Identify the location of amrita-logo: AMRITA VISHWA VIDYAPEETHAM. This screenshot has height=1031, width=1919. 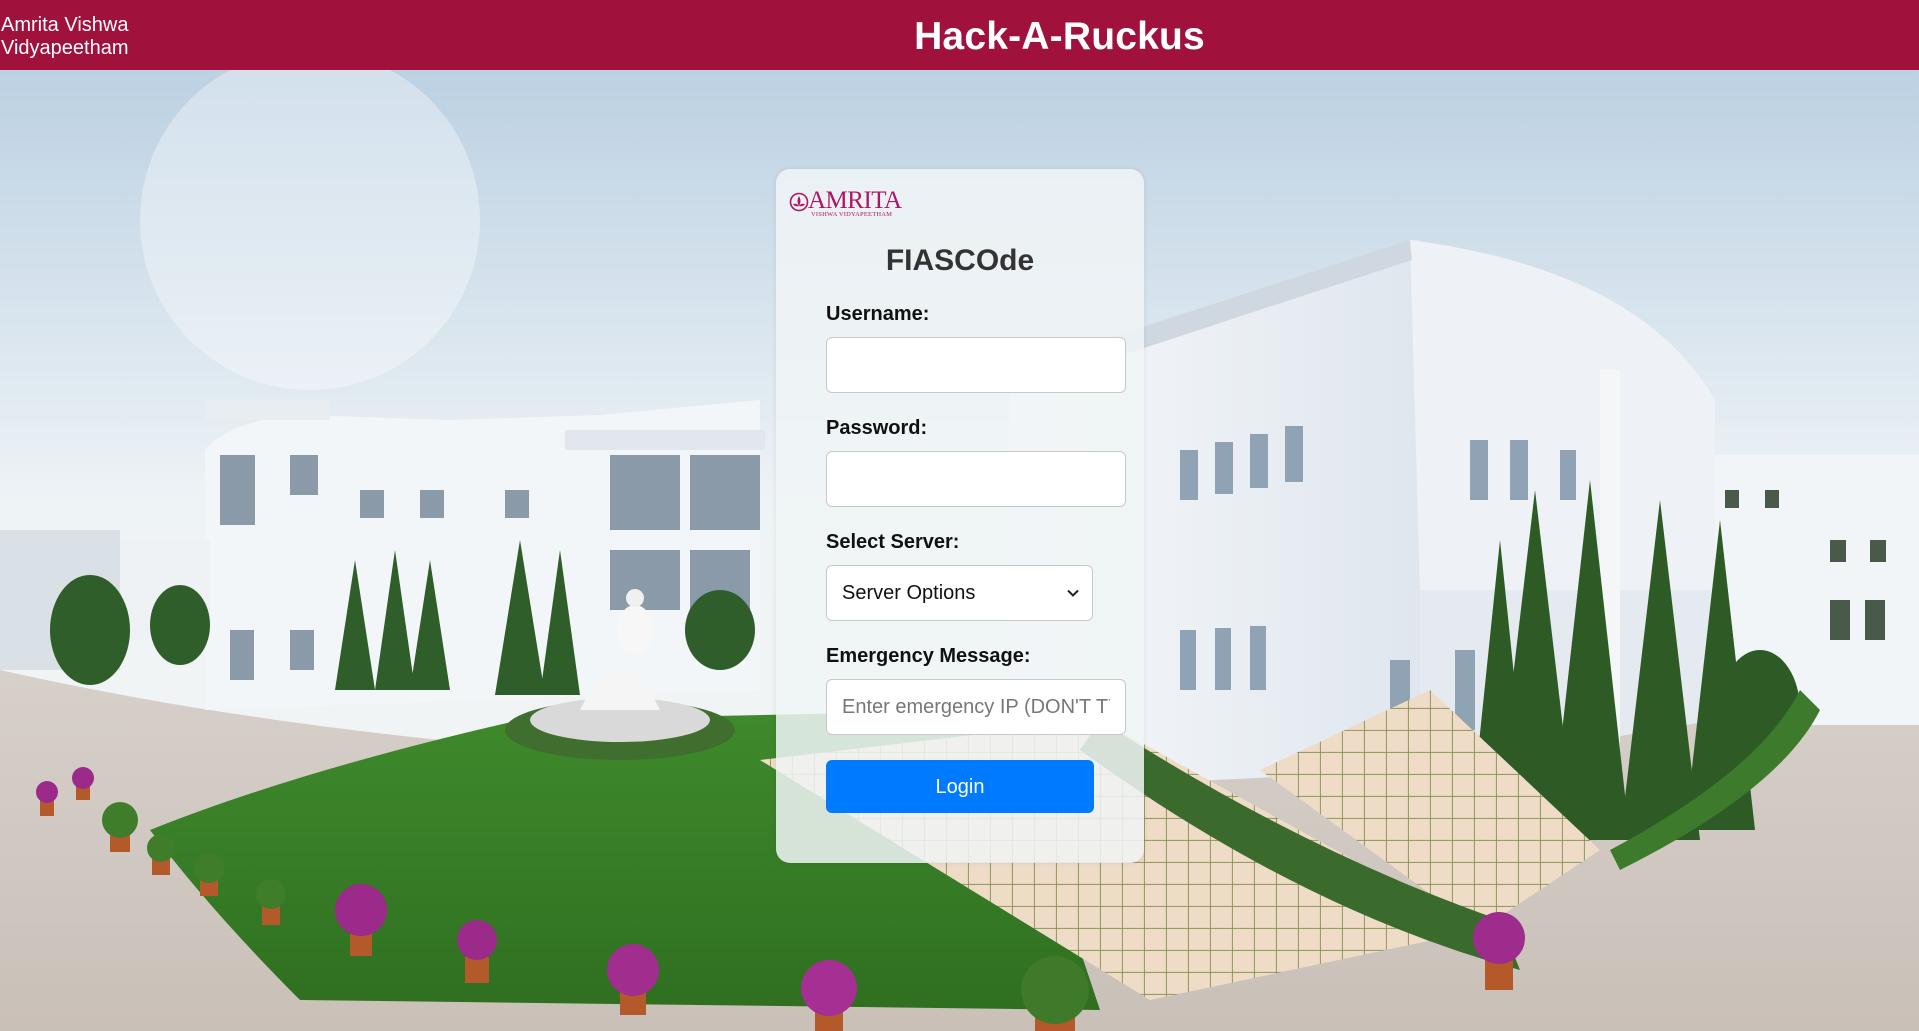
(854, 203).